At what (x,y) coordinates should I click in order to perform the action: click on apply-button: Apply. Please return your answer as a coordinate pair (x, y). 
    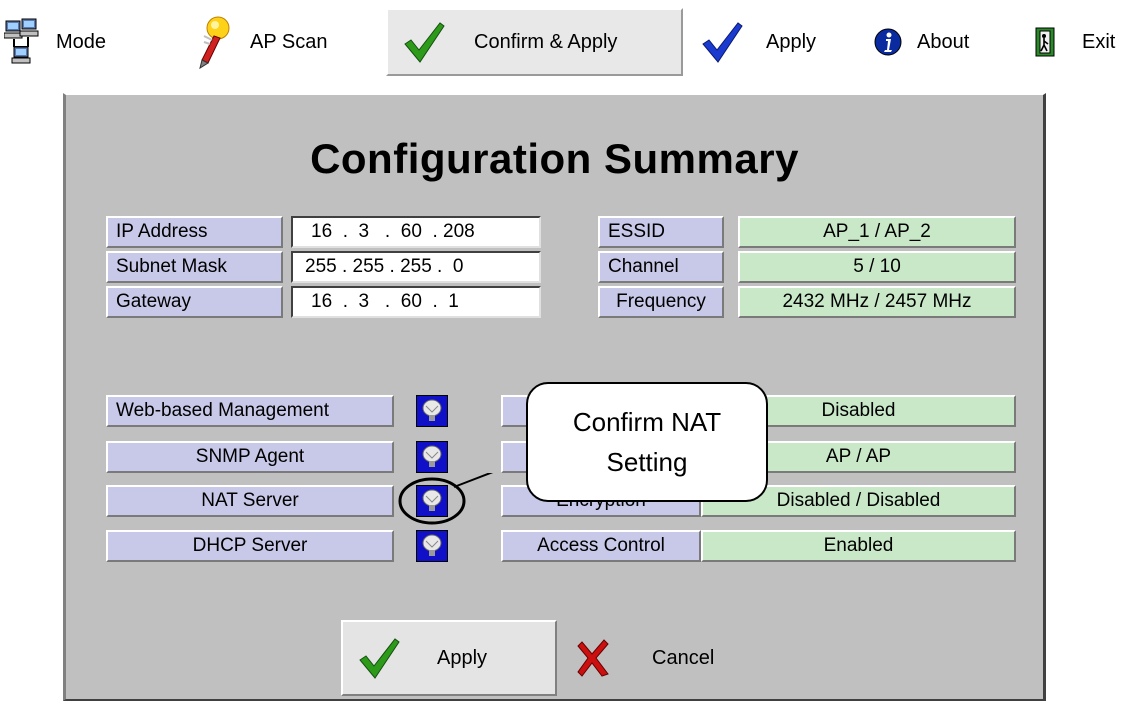
    Looking at the image, I should click on (449, 658).